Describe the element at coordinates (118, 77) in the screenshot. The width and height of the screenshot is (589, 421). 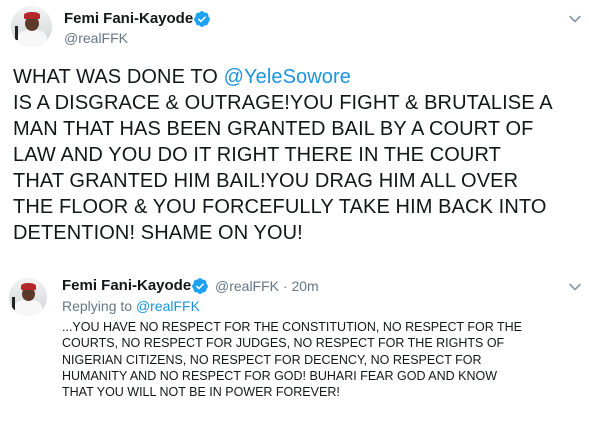
I see `tweet-text-segment: WHAT WAS DONE TO` at that location.